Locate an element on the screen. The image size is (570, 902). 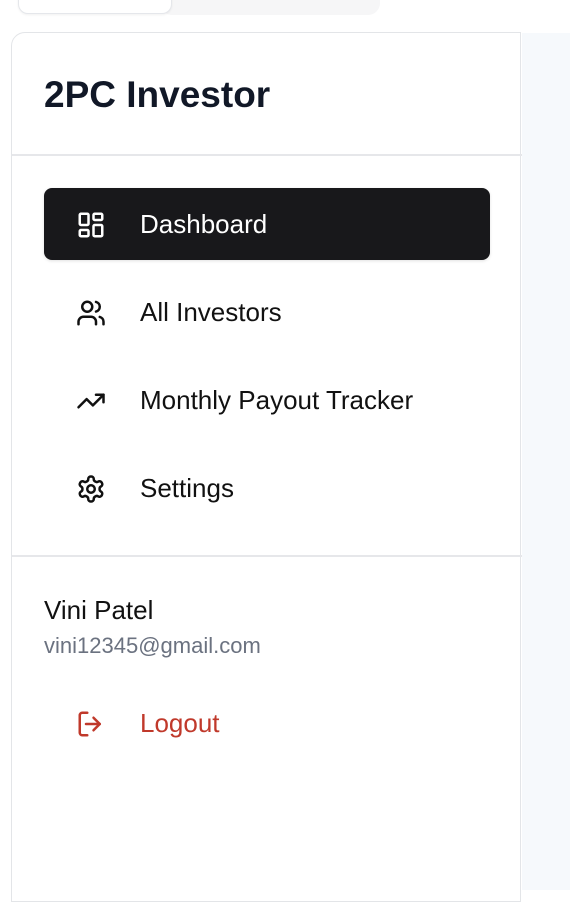
sidebar-item-label: All Investors is located at coordinates (211, 312).